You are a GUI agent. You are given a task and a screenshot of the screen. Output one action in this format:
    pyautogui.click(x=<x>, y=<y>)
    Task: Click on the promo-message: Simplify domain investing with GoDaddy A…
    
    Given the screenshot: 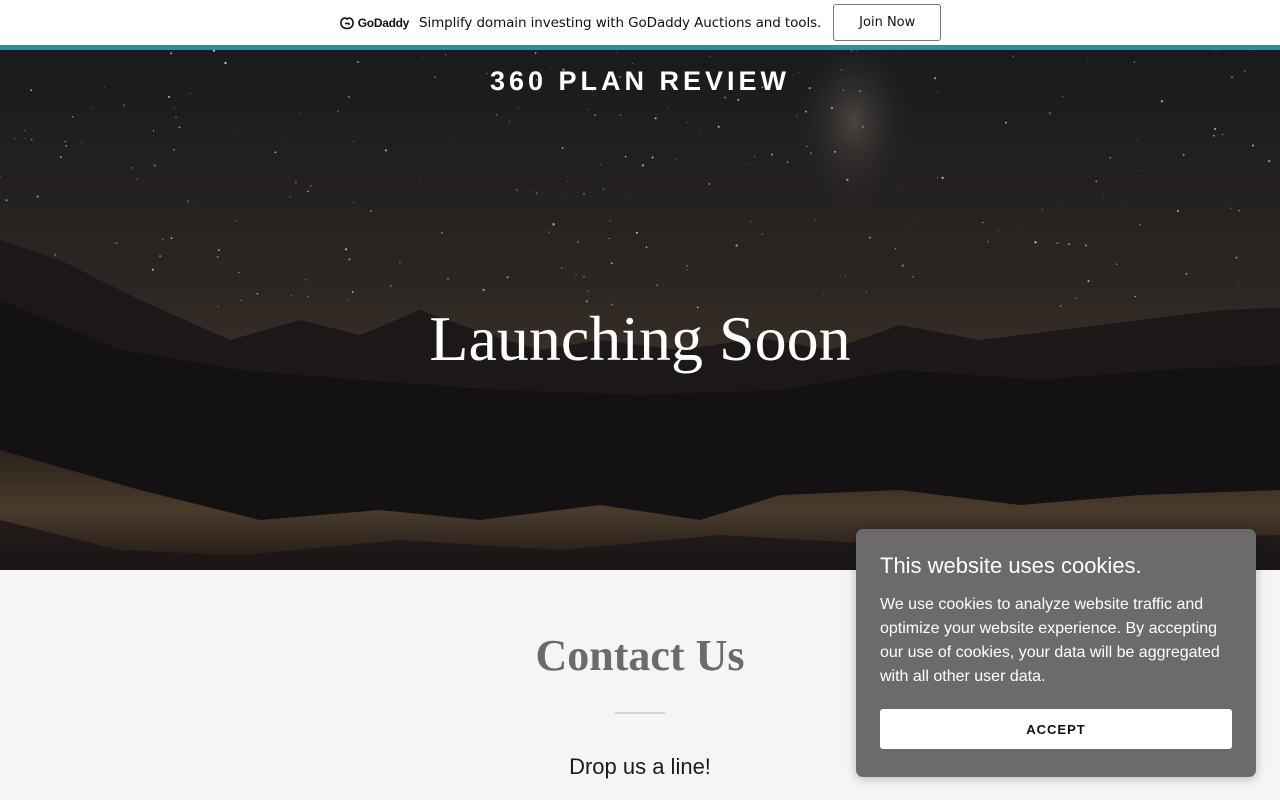 What is the action you would take?
    pyautogui.click(x=620, y=22)
    